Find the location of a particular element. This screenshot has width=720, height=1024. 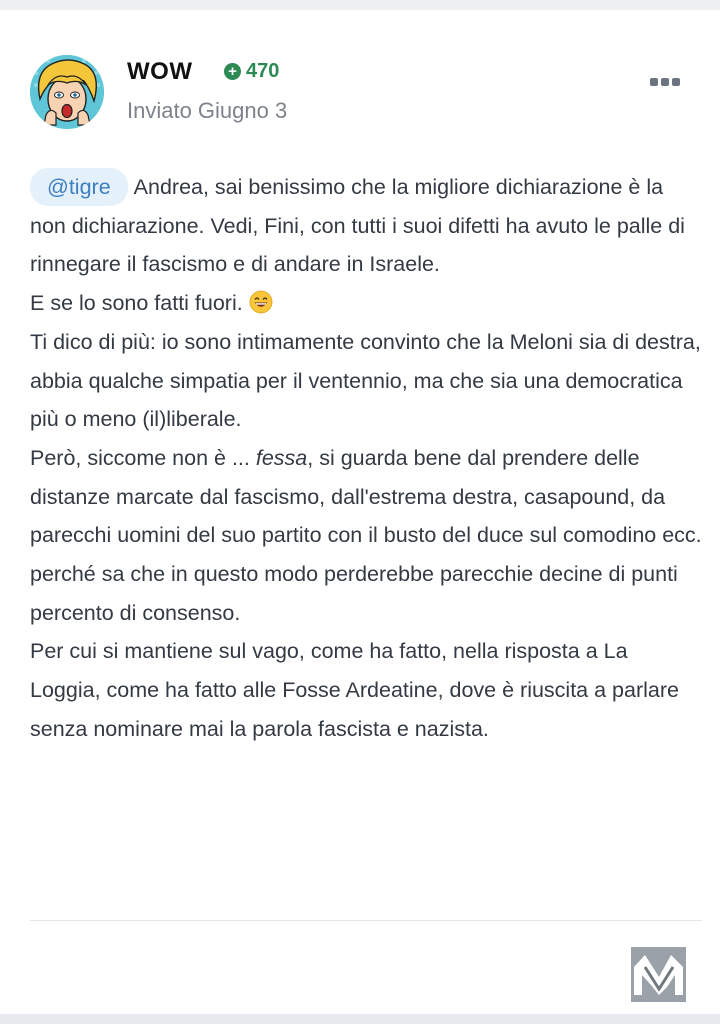

avatar-pop-art-icon is located at coordinates (67, 92).